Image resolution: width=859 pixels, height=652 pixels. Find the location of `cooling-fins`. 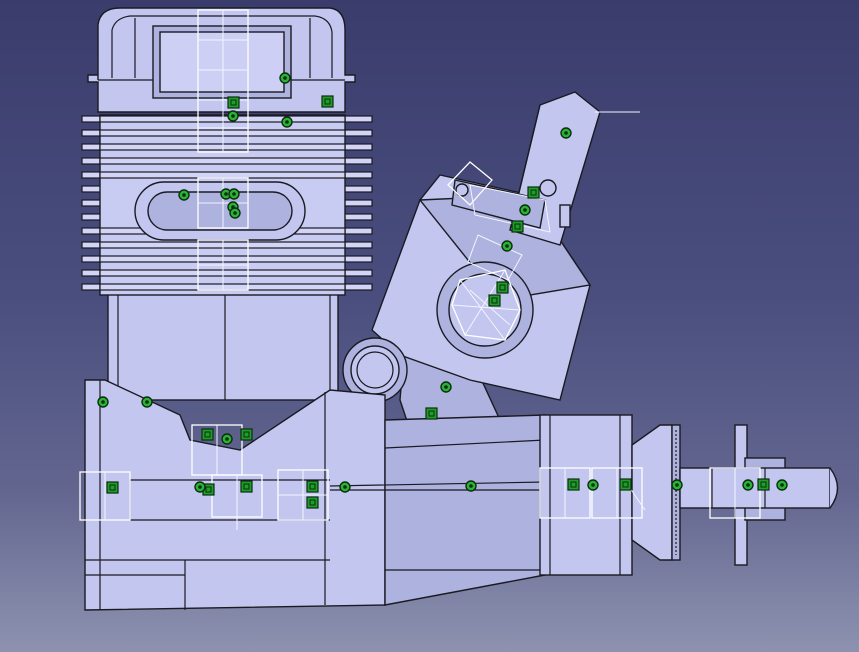

cooling-fins is located at coordinates (227, 205).